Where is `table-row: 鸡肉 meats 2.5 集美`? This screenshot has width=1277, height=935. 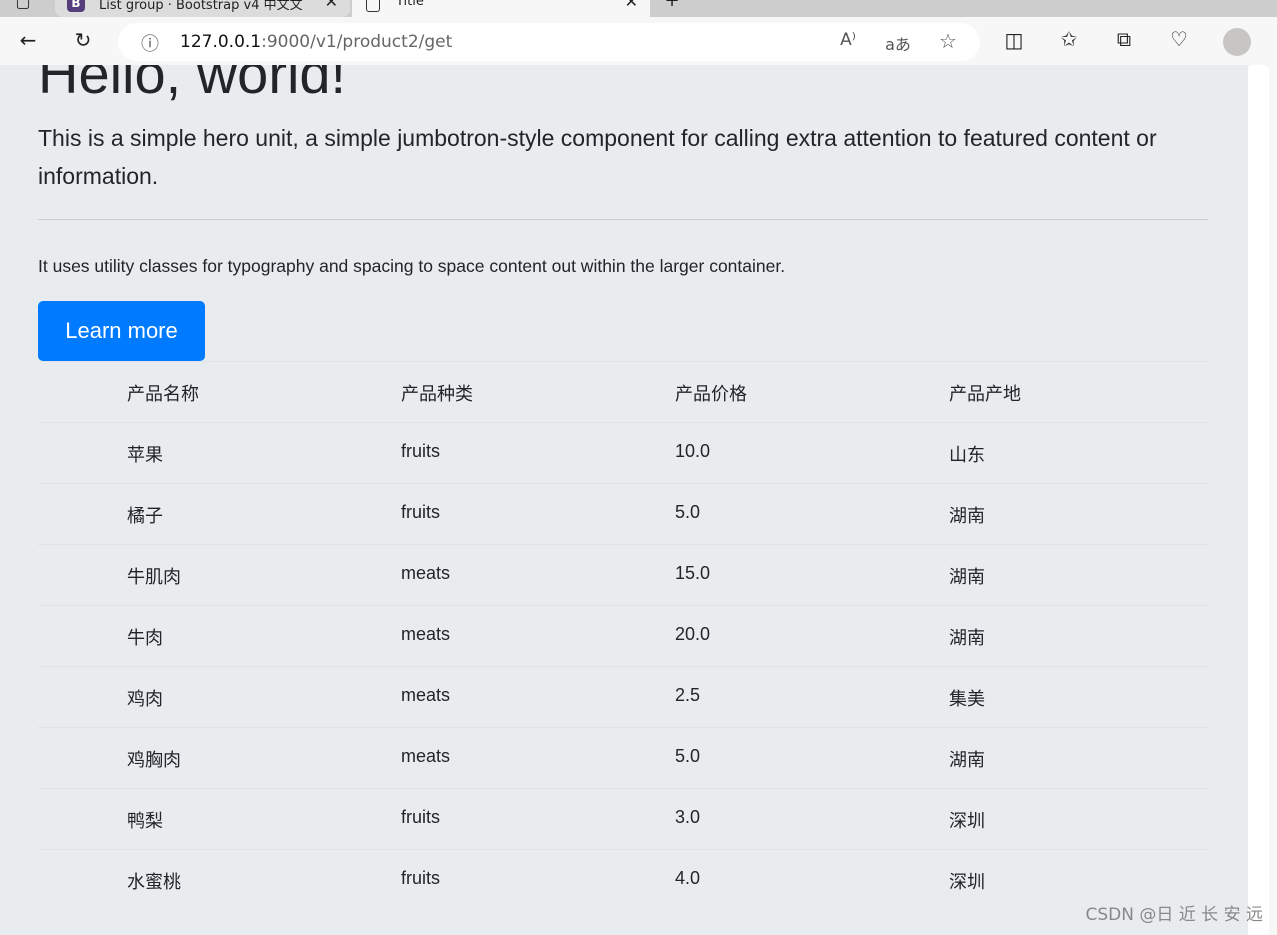
table-row: 鸡肉 meats 2.5 集美 is located at coordinates (623, 696).